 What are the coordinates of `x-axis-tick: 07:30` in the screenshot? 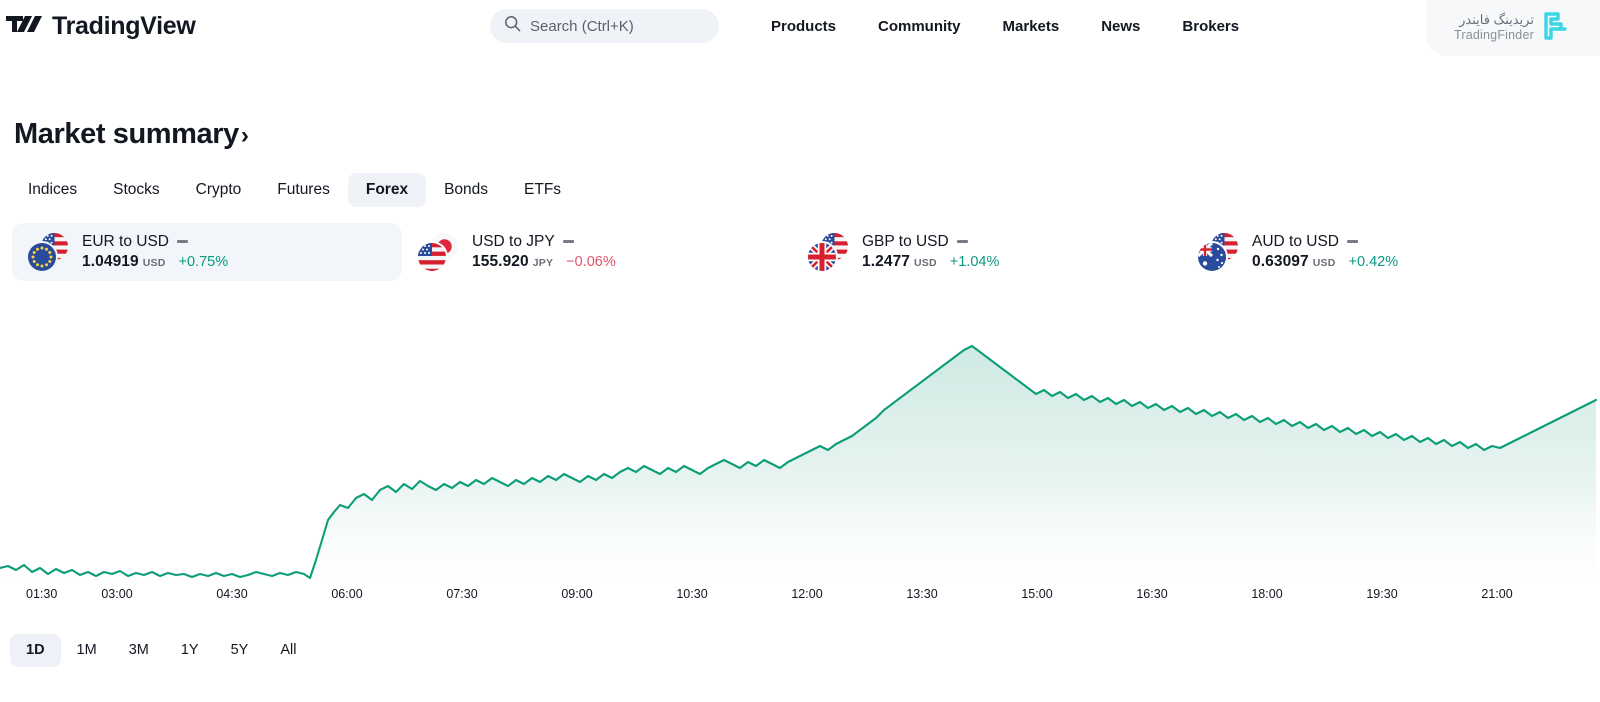 It's located at (462, 594).